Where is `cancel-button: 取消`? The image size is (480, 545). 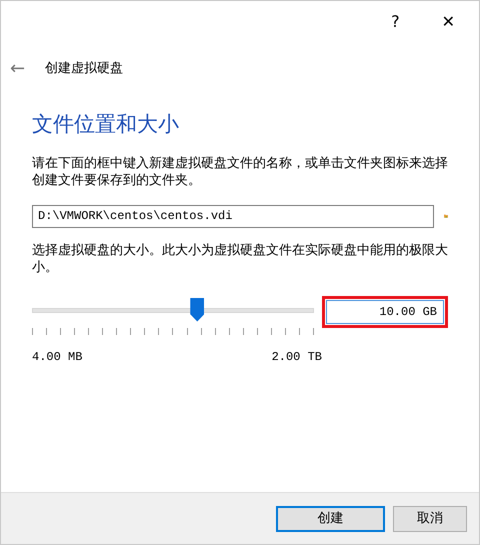 cancel-button: 取消 is located at coordinates (430, 519).